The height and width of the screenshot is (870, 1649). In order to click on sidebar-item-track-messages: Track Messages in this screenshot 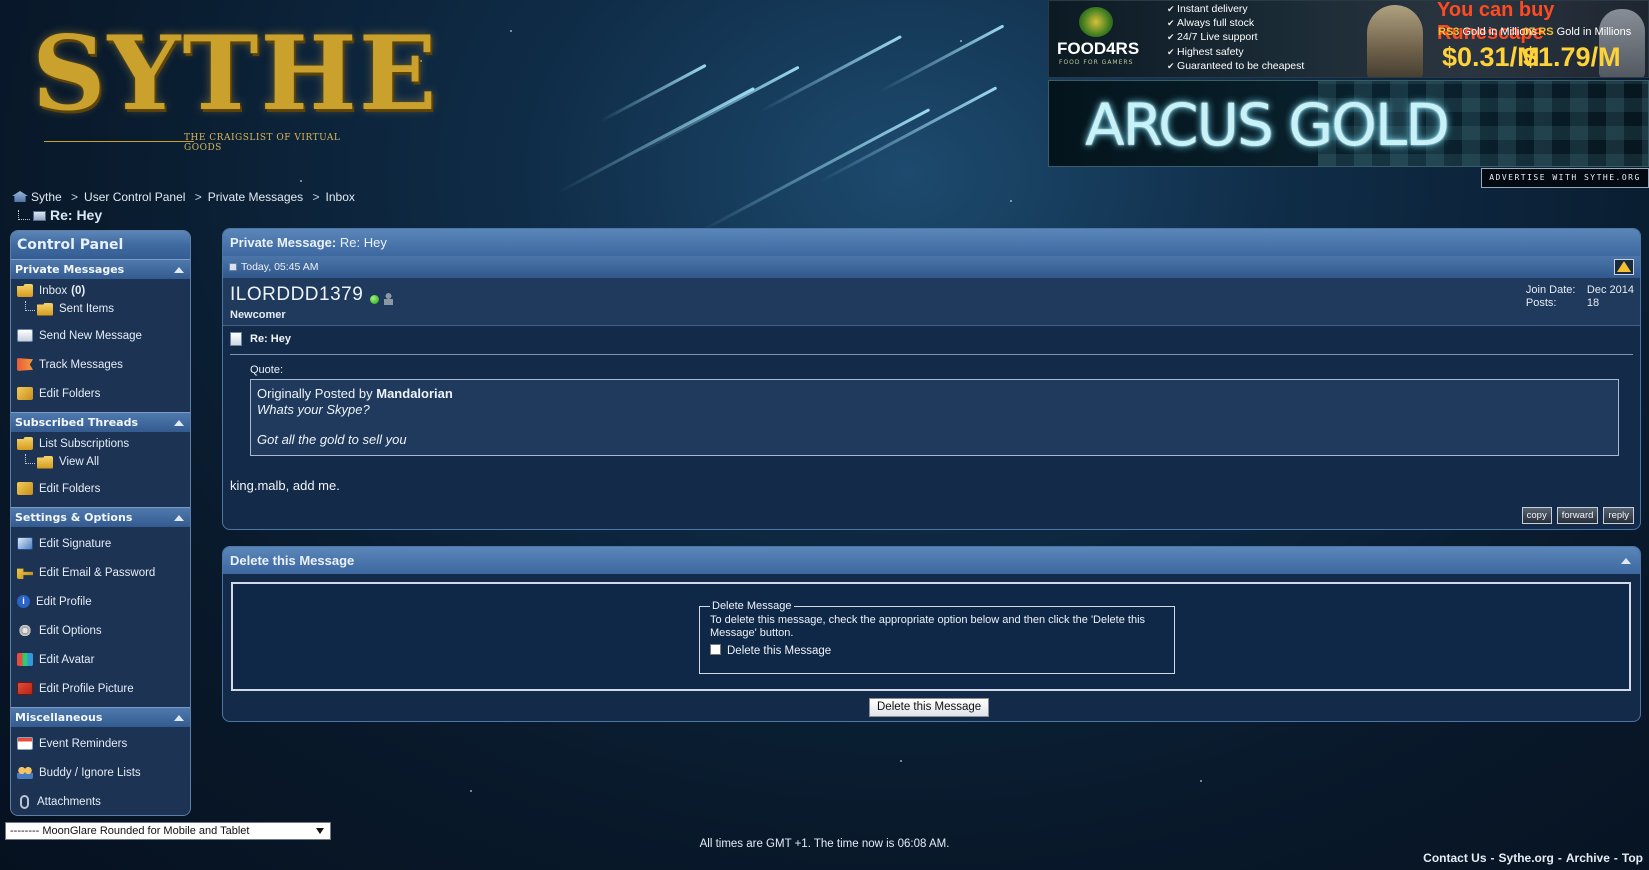, I will do `click(100, 364)`.